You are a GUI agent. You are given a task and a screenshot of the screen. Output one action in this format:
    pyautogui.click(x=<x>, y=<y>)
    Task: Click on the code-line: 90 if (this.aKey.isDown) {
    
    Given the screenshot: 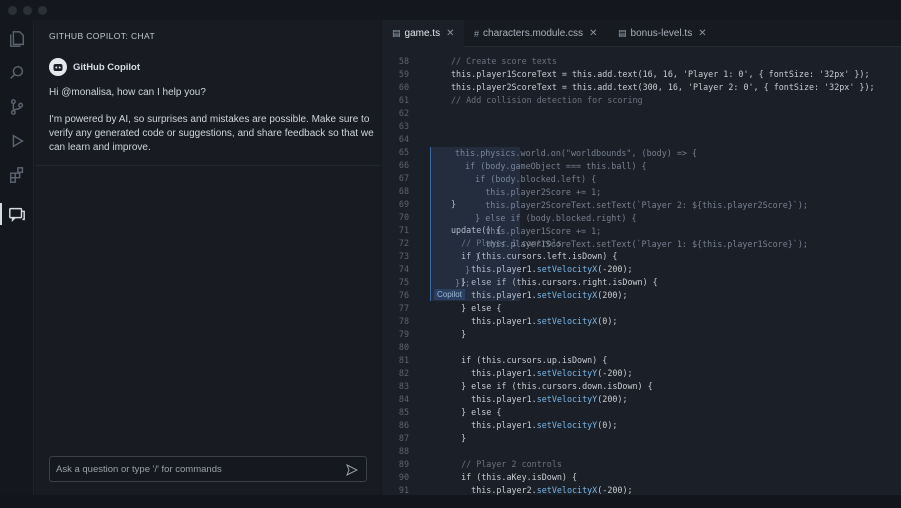 What is the action you would take?
    pyautogui.click(x=641, y=477)
    